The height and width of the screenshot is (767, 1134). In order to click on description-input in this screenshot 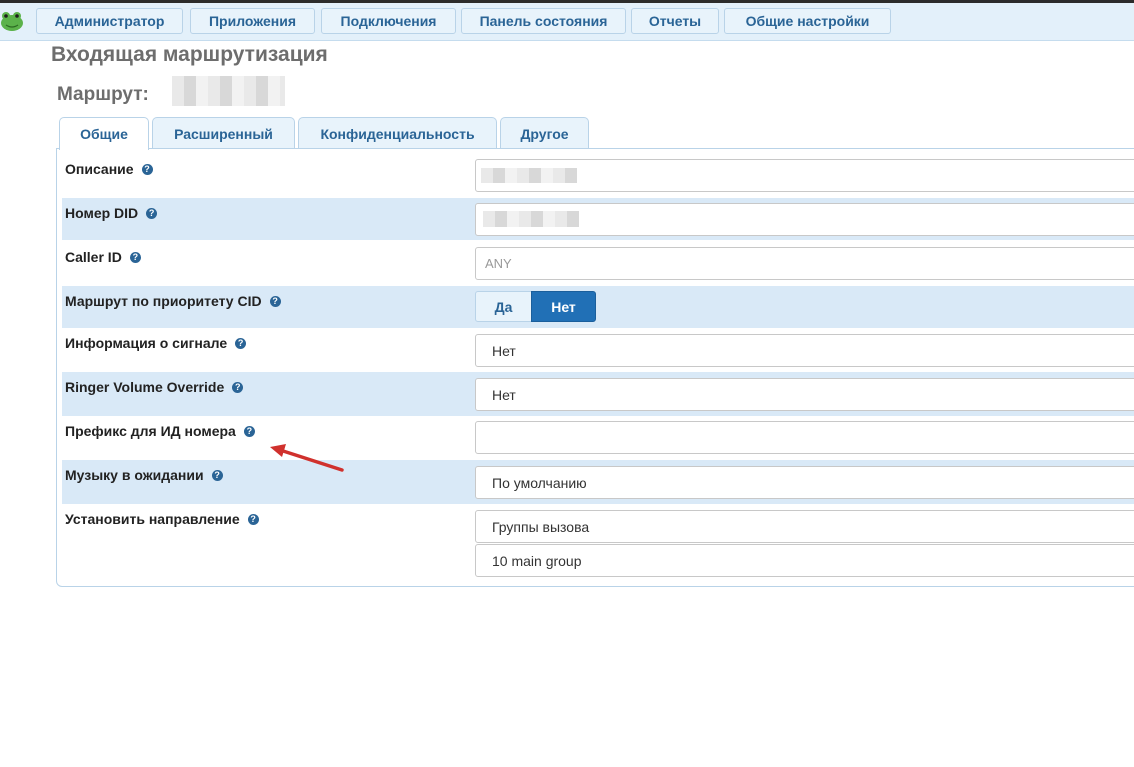, I will do `click(804, 175)`.